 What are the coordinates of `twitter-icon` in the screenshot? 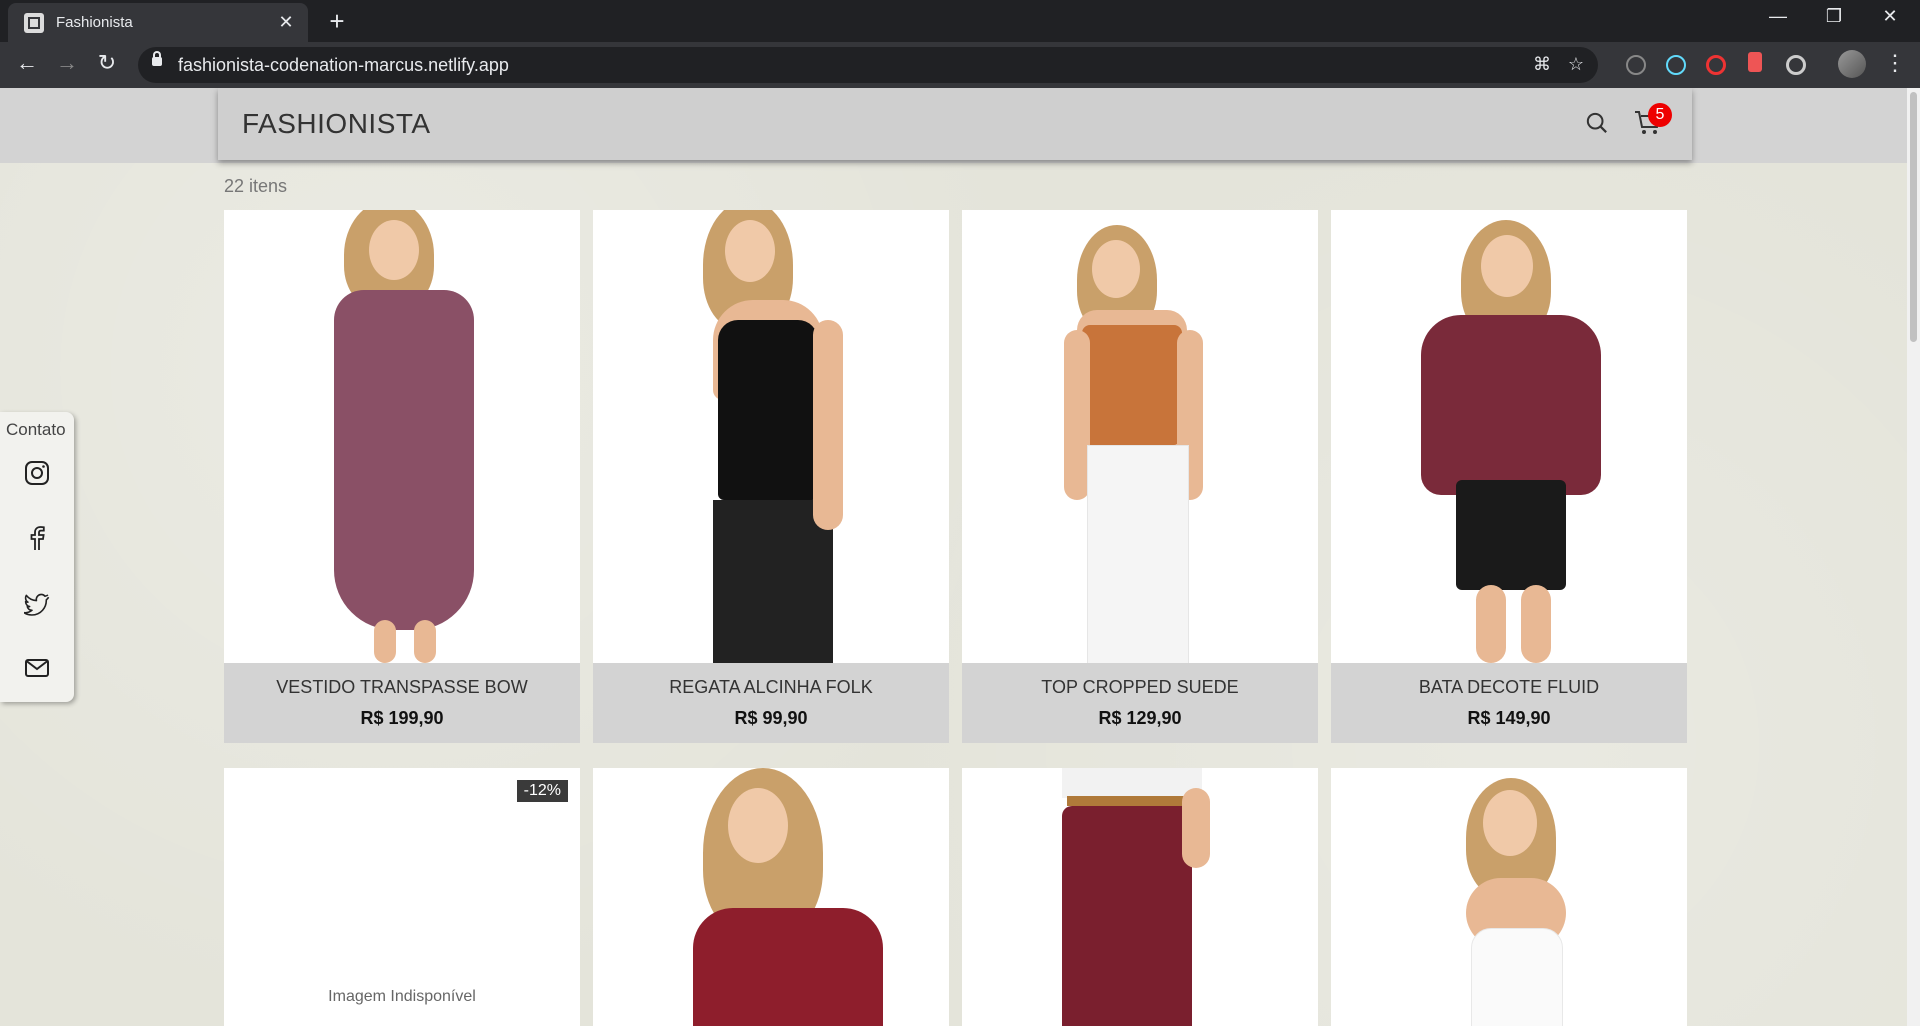 It's located at (37, 603).